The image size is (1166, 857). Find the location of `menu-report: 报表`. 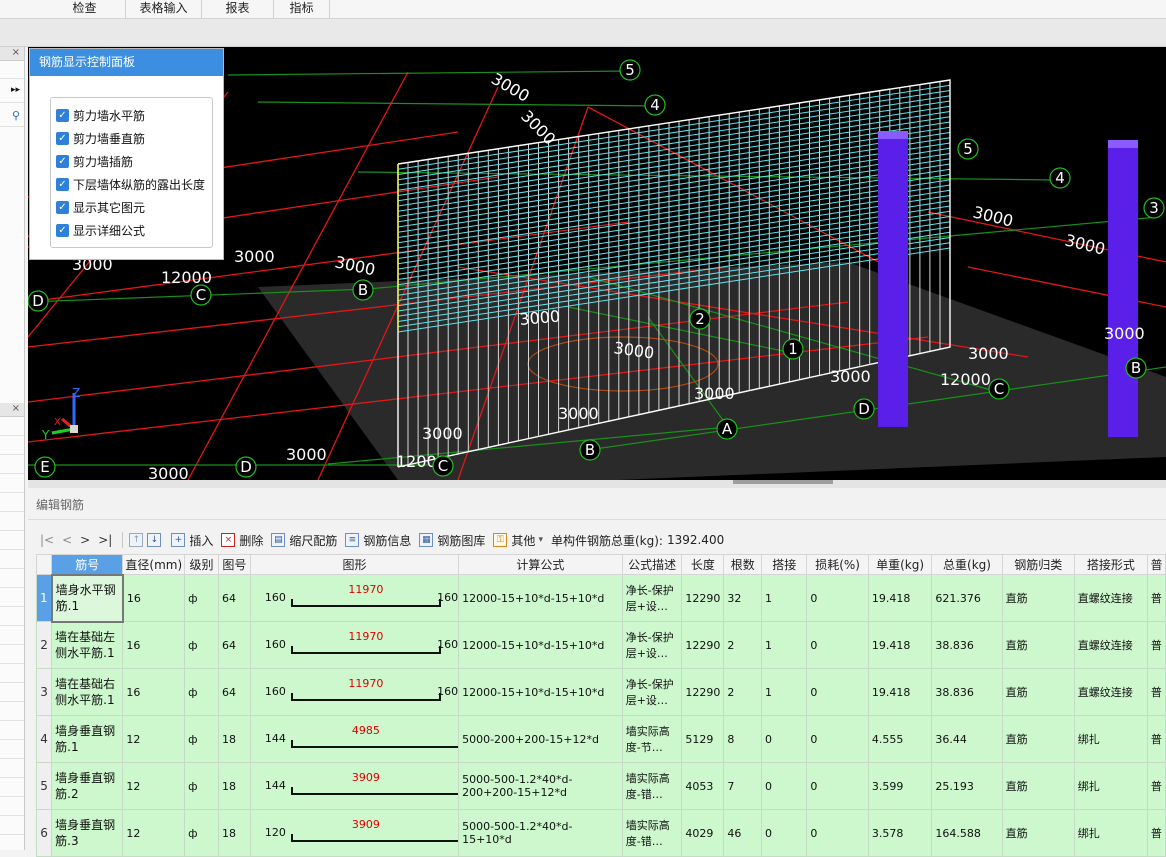

menu-report: 报表 is located at coordinates (238, 9).